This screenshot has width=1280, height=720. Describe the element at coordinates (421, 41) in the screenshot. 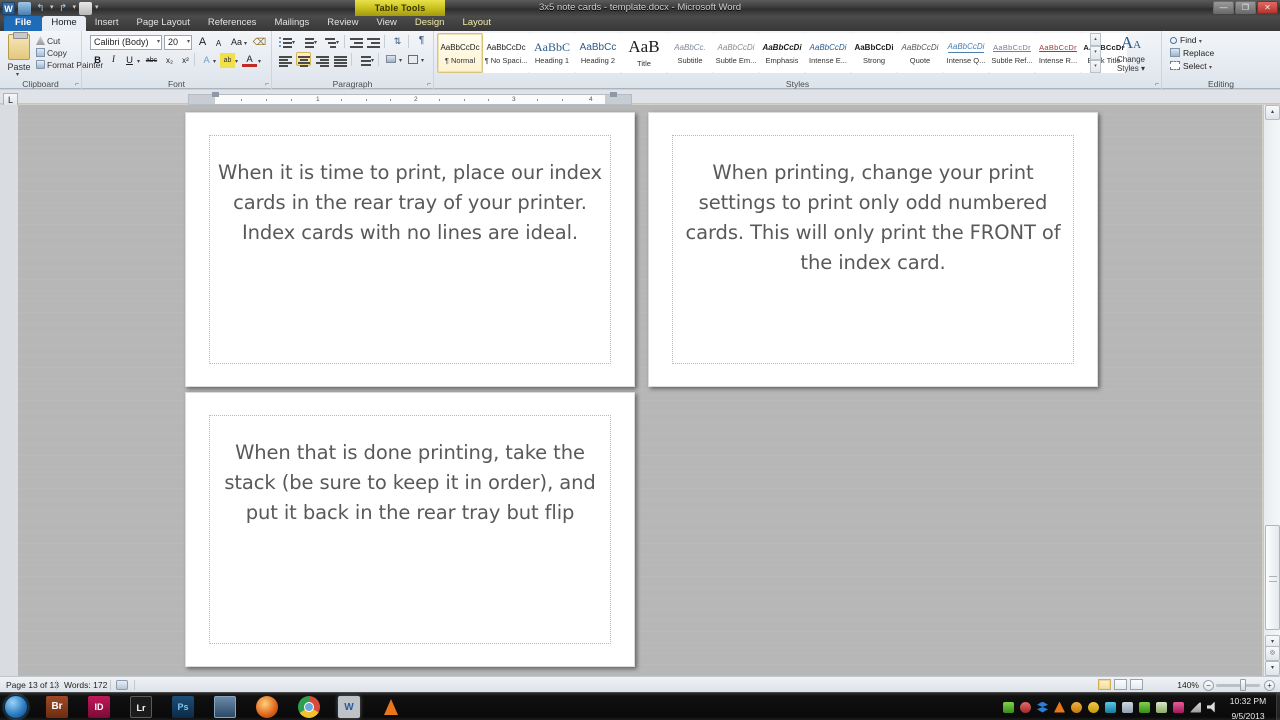

I see `show-marks-button: ¶` at that location.